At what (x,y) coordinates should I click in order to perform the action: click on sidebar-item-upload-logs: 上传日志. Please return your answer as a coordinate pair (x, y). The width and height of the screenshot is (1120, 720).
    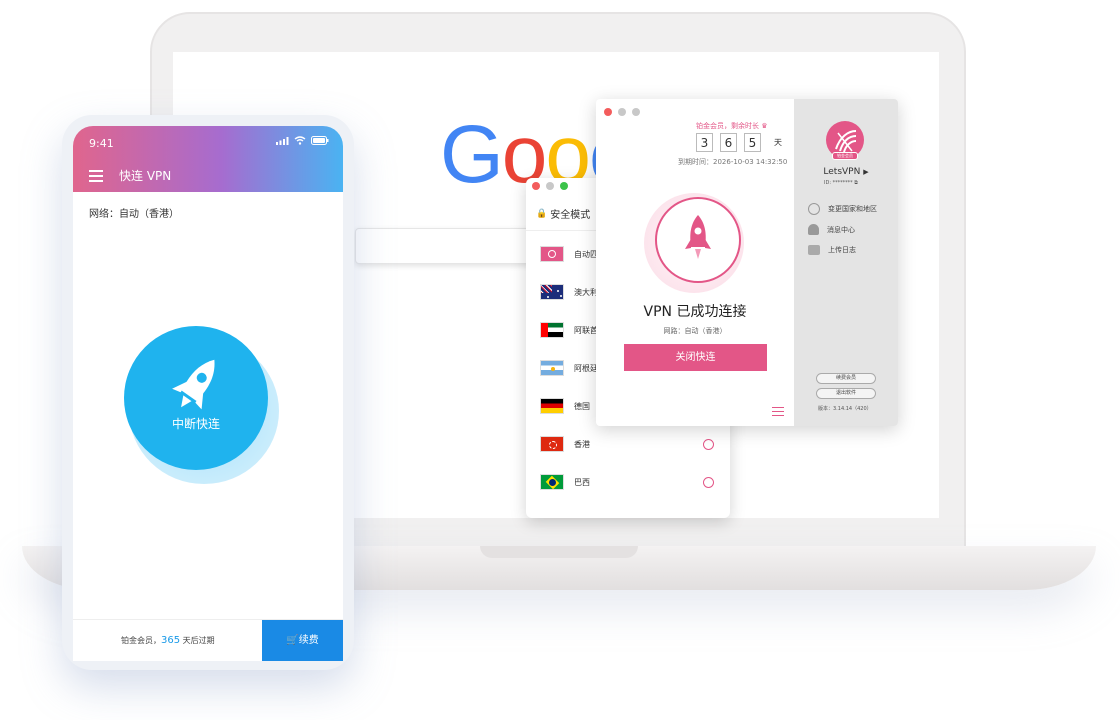
    Looking at the image, I should click on (832, 250).